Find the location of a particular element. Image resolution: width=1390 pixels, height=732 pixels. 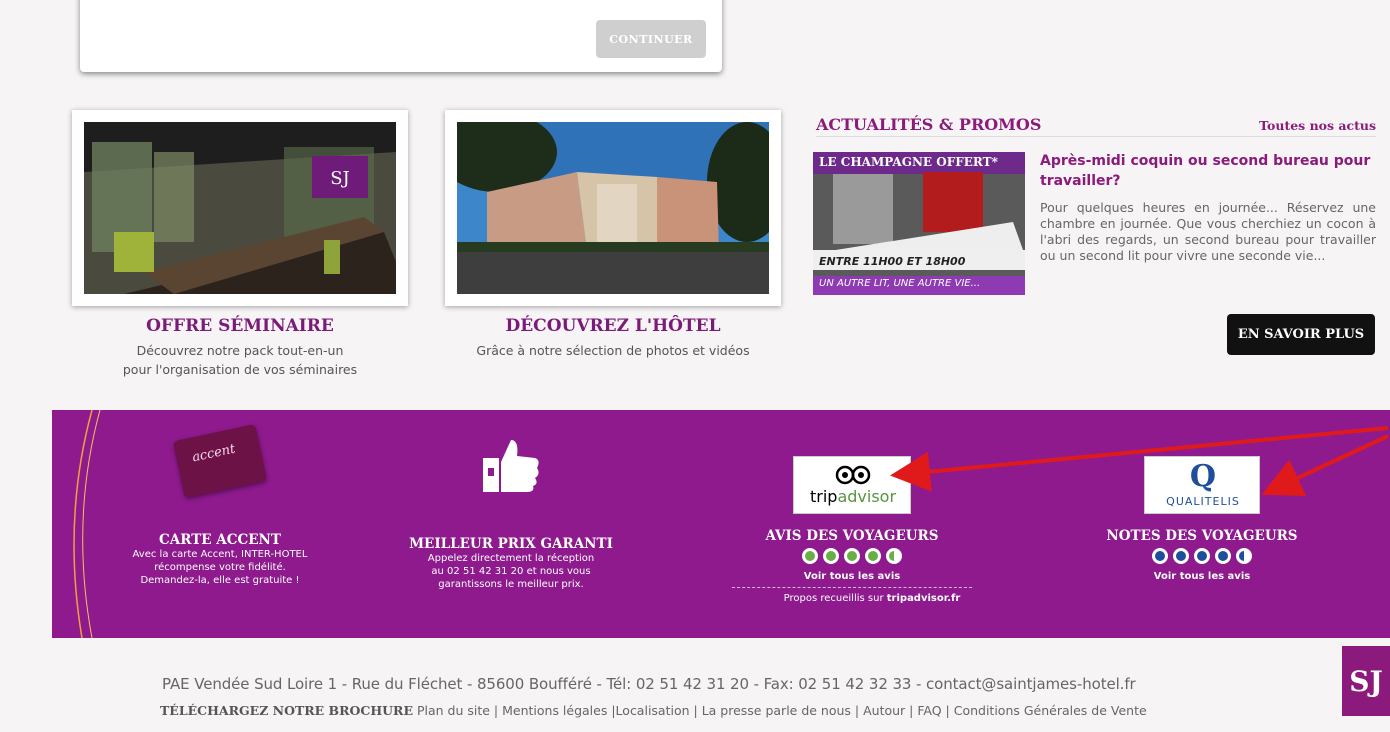

qualitelis-title: NOTES DES VOYAGEURS is located at coordinates (1202, 536).